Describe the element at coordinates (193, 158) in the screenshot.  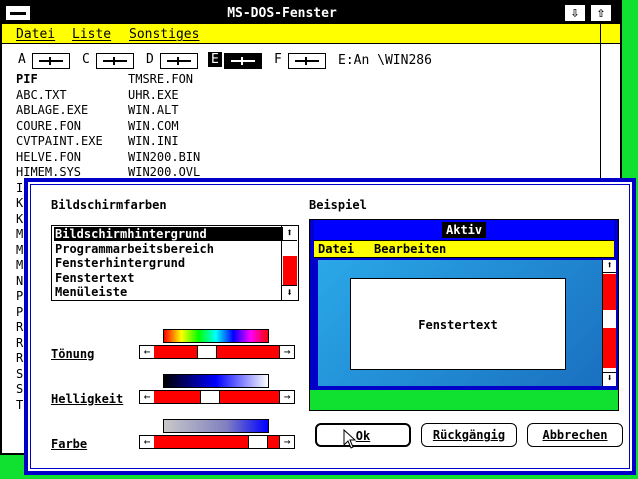
I see `file-entry: WIN200.BIN` at that location.